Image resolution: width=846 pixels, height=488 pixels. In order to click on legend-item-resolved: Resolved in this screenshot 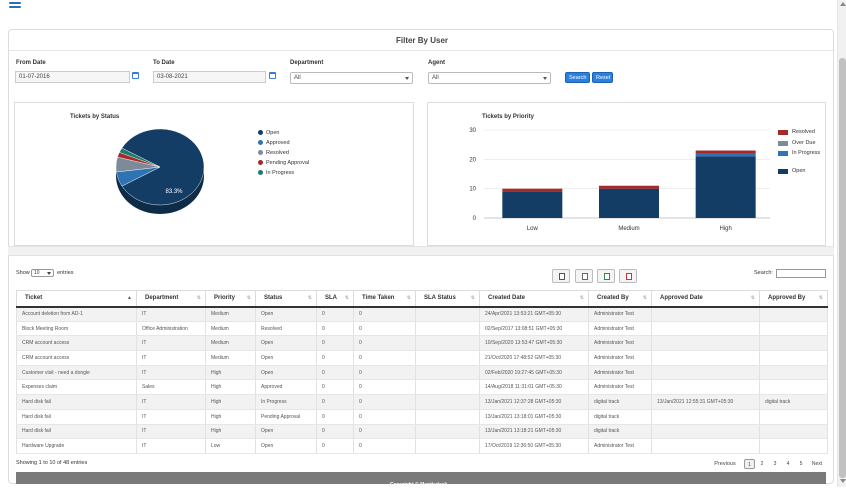, I will do `click(273, 153)`.